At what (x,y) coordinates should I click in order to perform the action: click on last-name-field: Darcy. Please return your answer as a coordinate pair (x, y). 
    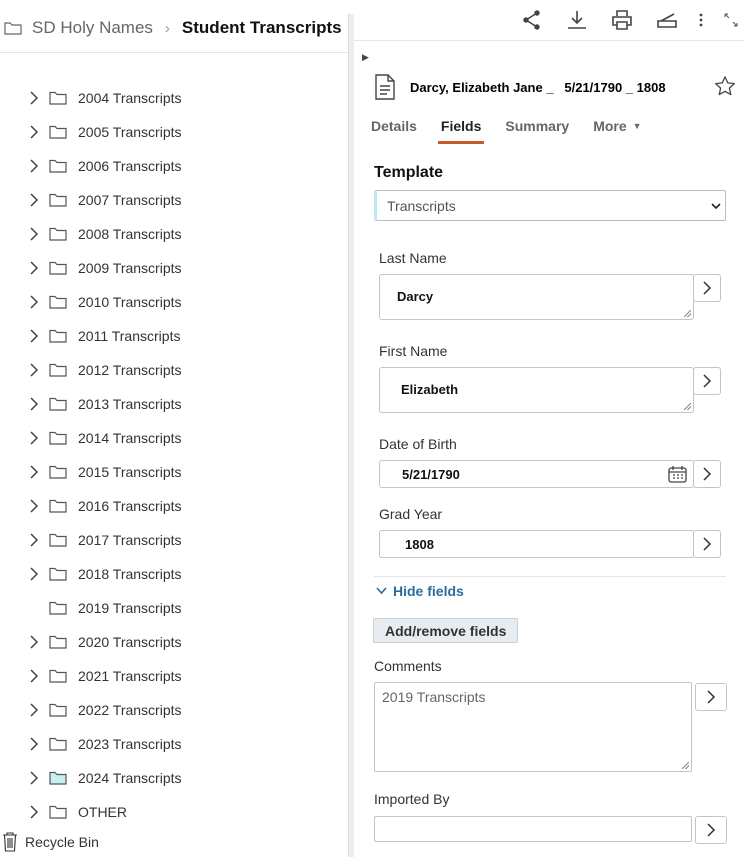
    Looking at the image, I should click on (536, 297).